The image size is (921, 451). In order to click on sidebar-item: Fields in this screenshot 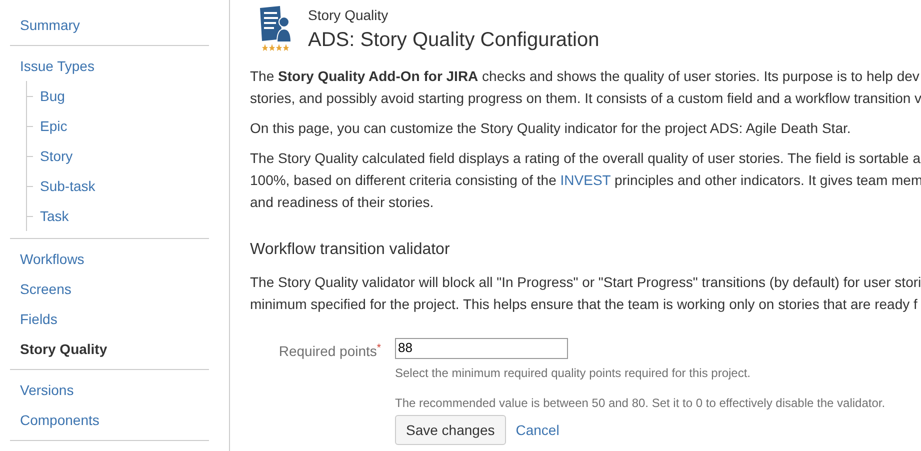, I will do `click(114, 319)`.